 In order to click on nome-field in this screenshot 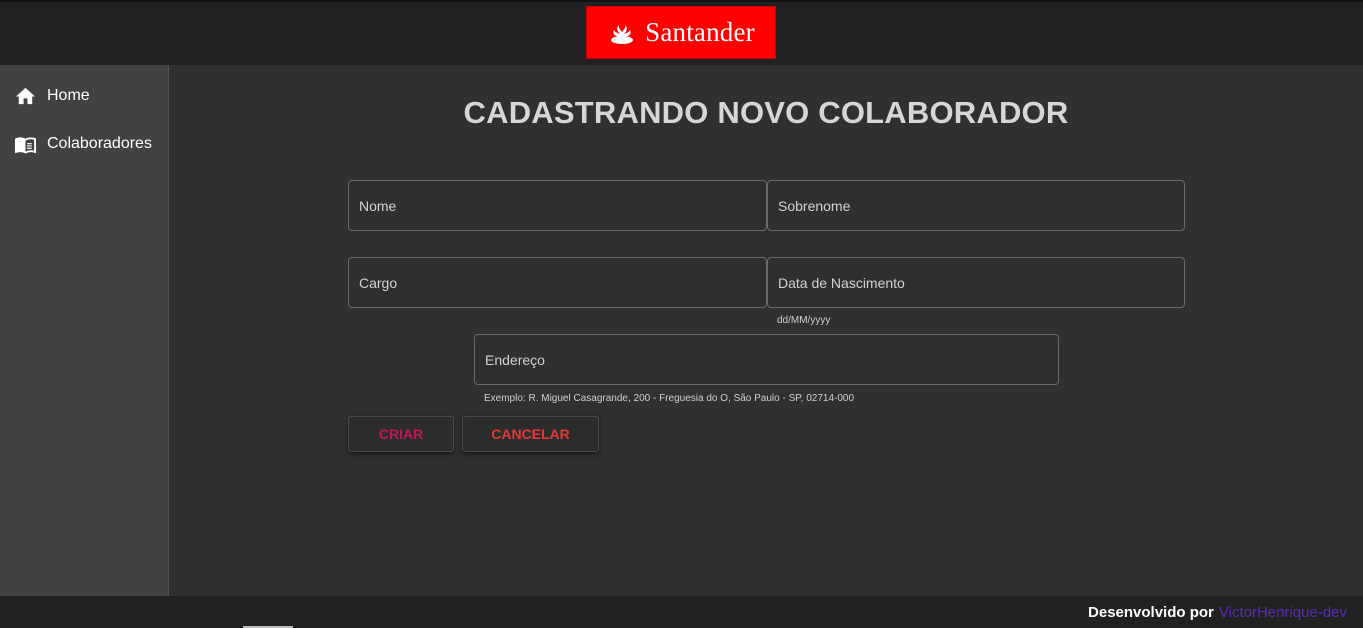, I will do `click(557, 205)`.